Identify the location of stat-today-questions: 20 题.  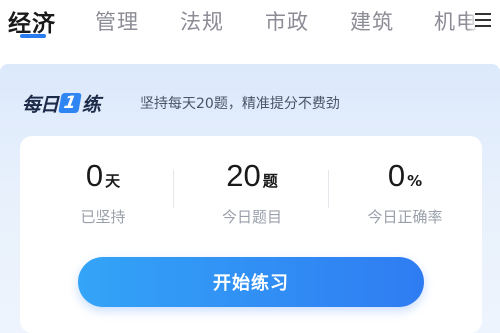
(252, 176).